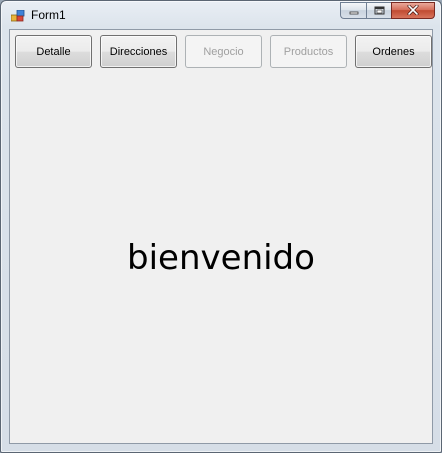 The image size is (442, 453). I want to click on minimize-icon, so click(354, 11).